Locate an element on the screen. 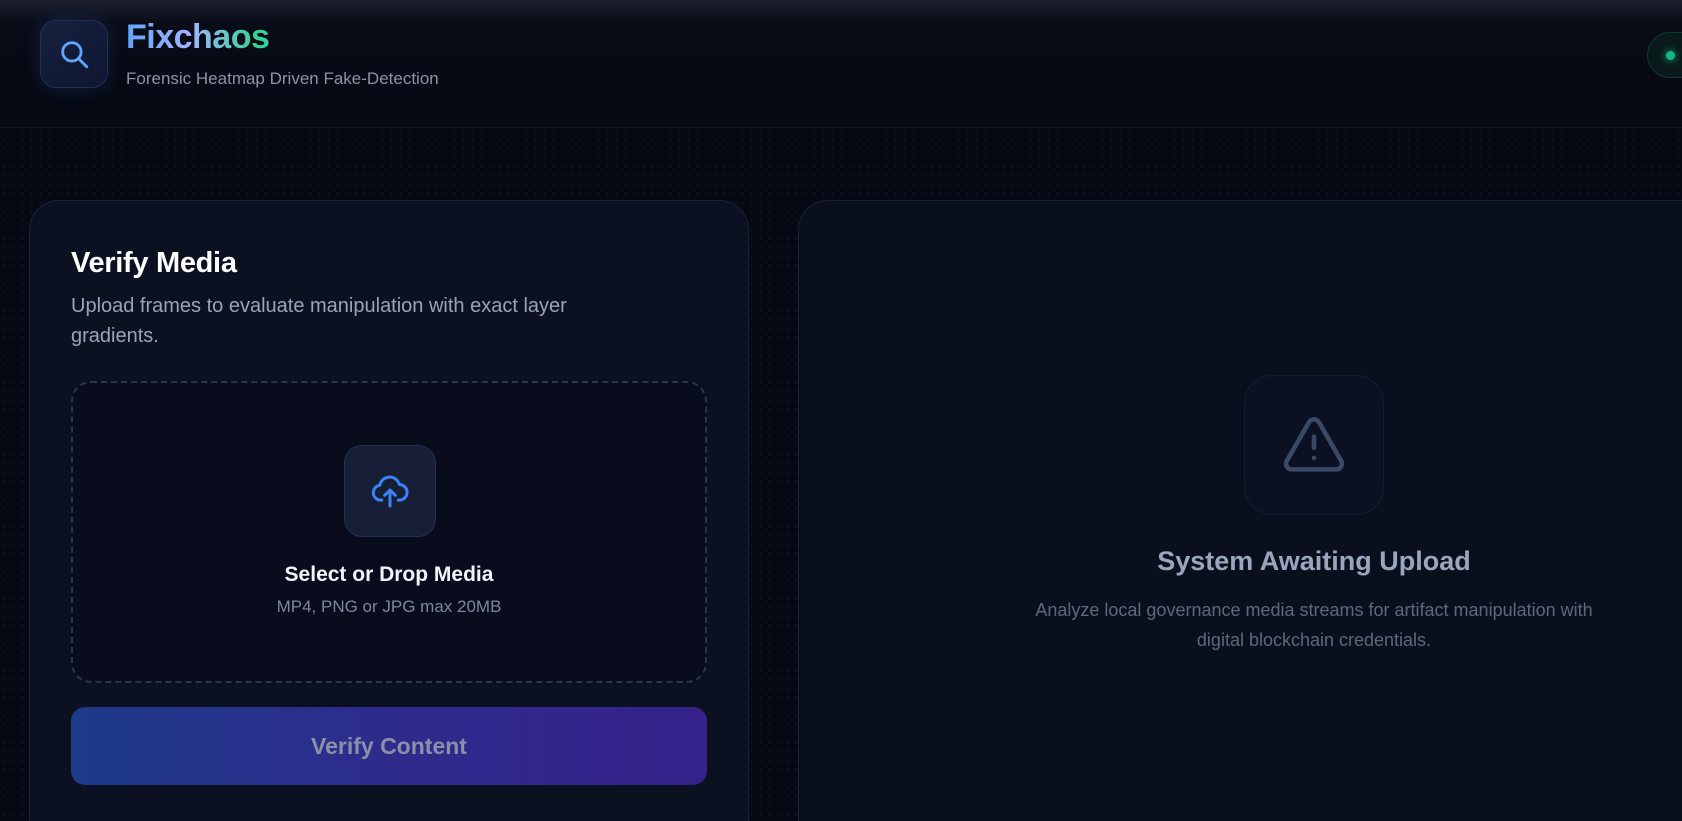  verify-content-button: Verify Content is located at coordinates (389, 746).